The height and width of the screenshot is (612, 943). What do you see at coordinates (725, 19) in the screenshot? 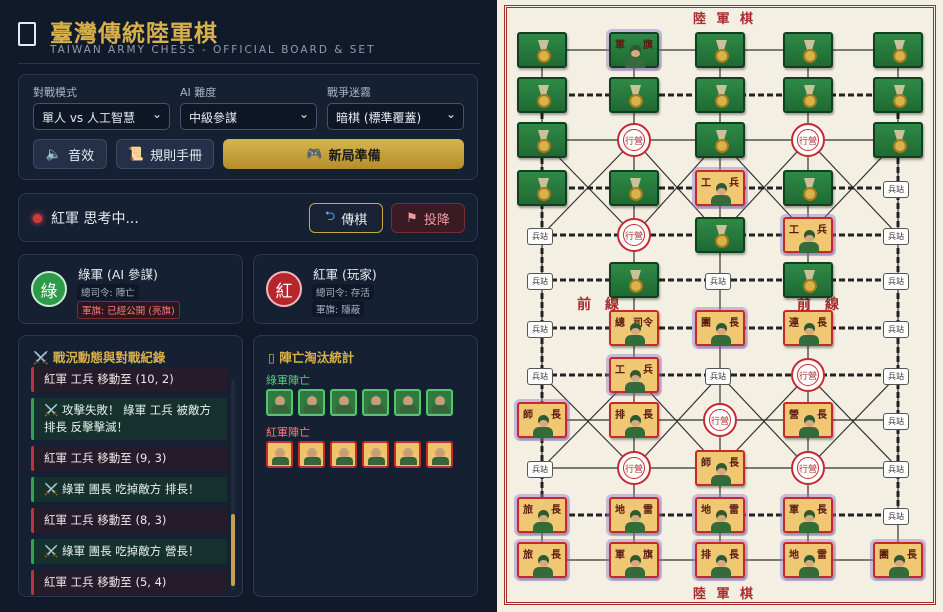
I see `board-title-top: 陸 軍 棋` at bounding box center [725, 19].